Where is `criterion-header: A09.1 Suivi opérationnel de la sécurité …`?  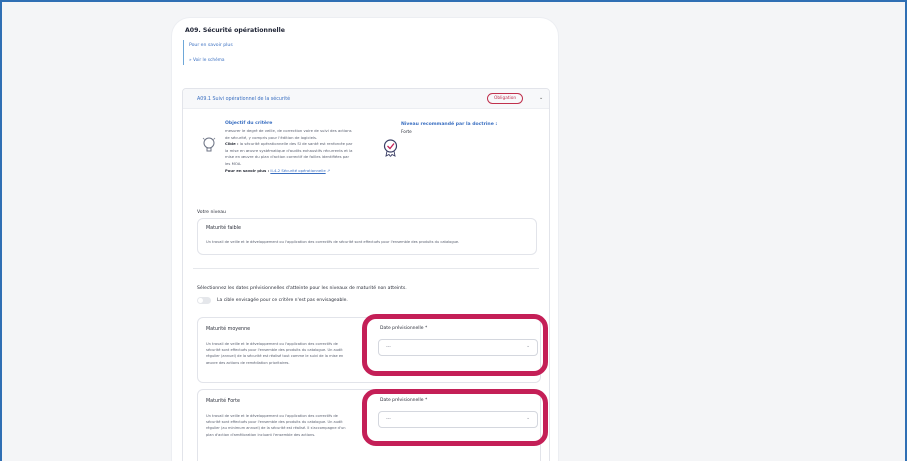 criterion-header: A09.1 Suivi opérationnel de la sécurité … is located at coordinates (366, 99).